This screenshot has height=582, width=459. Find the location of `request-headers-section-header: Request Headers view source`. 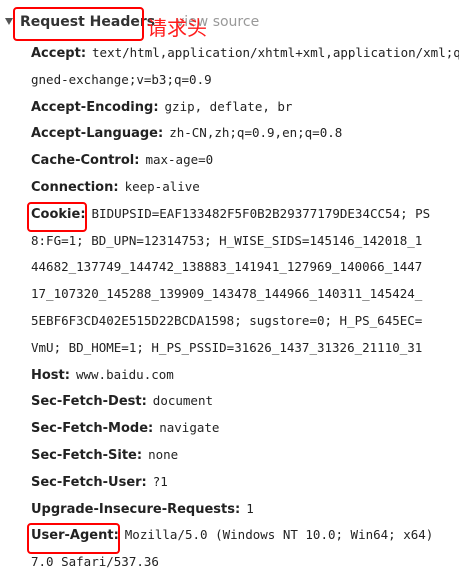

request-headers-section-header: Request Headers view source is located at coordinates (229, 23).